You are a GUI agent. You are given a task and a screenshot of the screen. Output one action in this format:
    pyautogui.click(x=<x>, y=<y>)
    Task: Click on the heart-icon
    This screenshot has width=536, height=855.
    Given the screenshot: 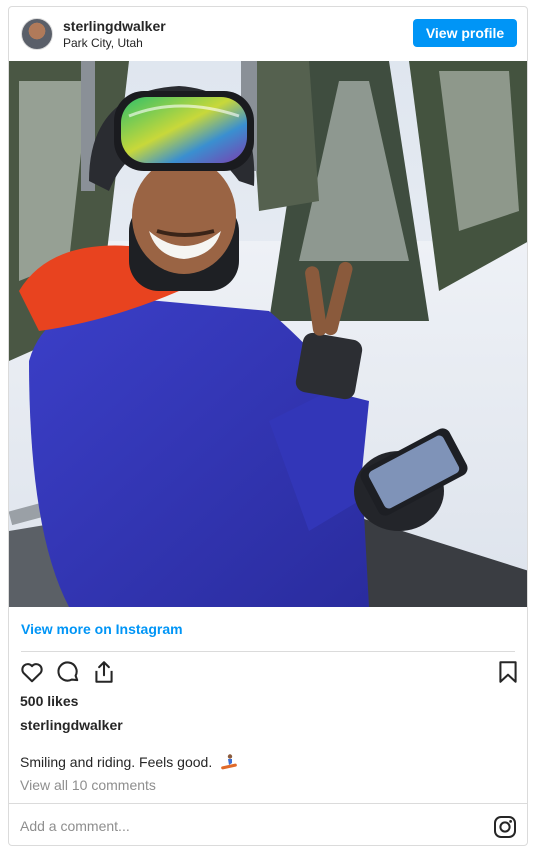 What is the action you would take?
    pyautogui.click(x=33, y=673)
    